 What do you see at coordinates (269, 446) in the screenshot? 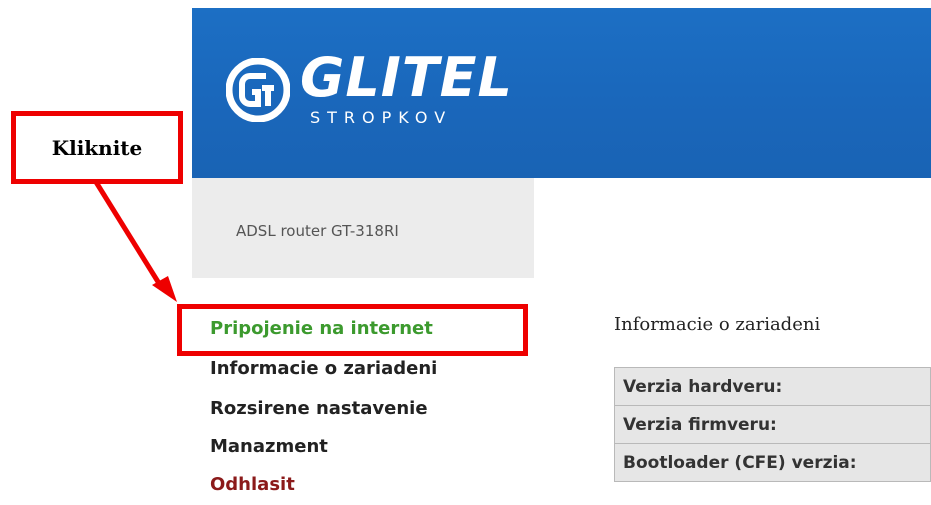
I see `sidebar-item-management: Manazment` at bounding box center [269, 446].